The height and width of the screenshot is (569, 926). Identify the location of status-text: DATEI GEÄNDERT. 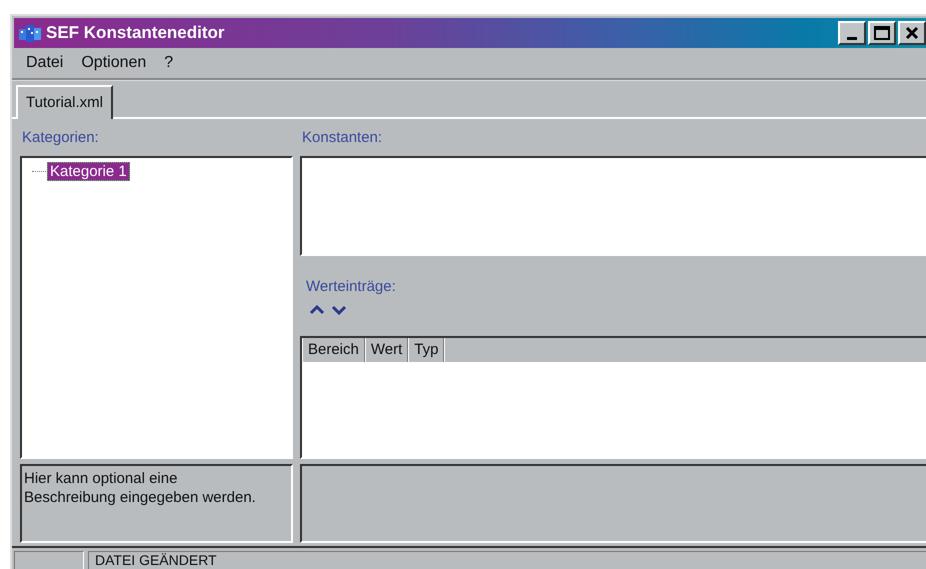
(156, 560).